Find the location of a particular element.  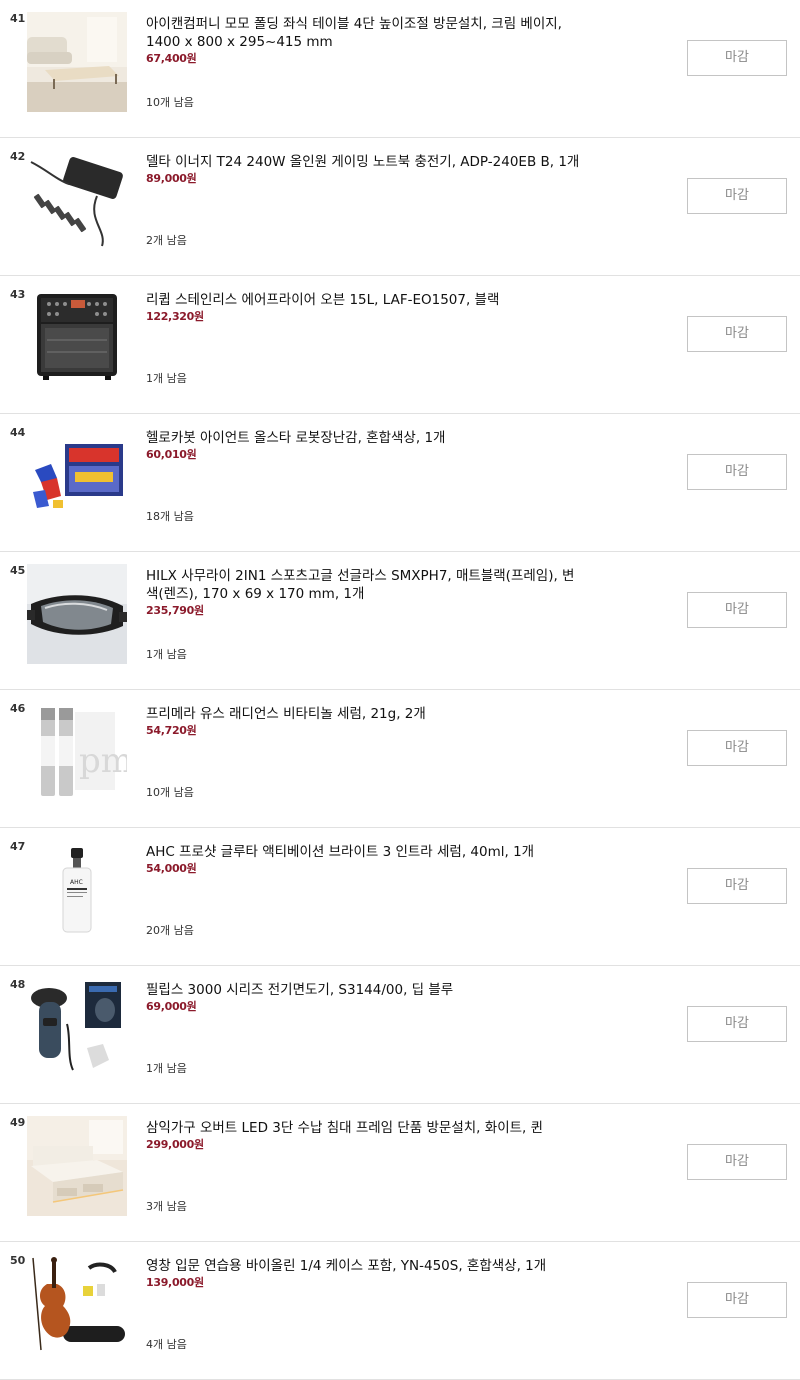

rank-number: 44 is located at coordinates (18, 432).